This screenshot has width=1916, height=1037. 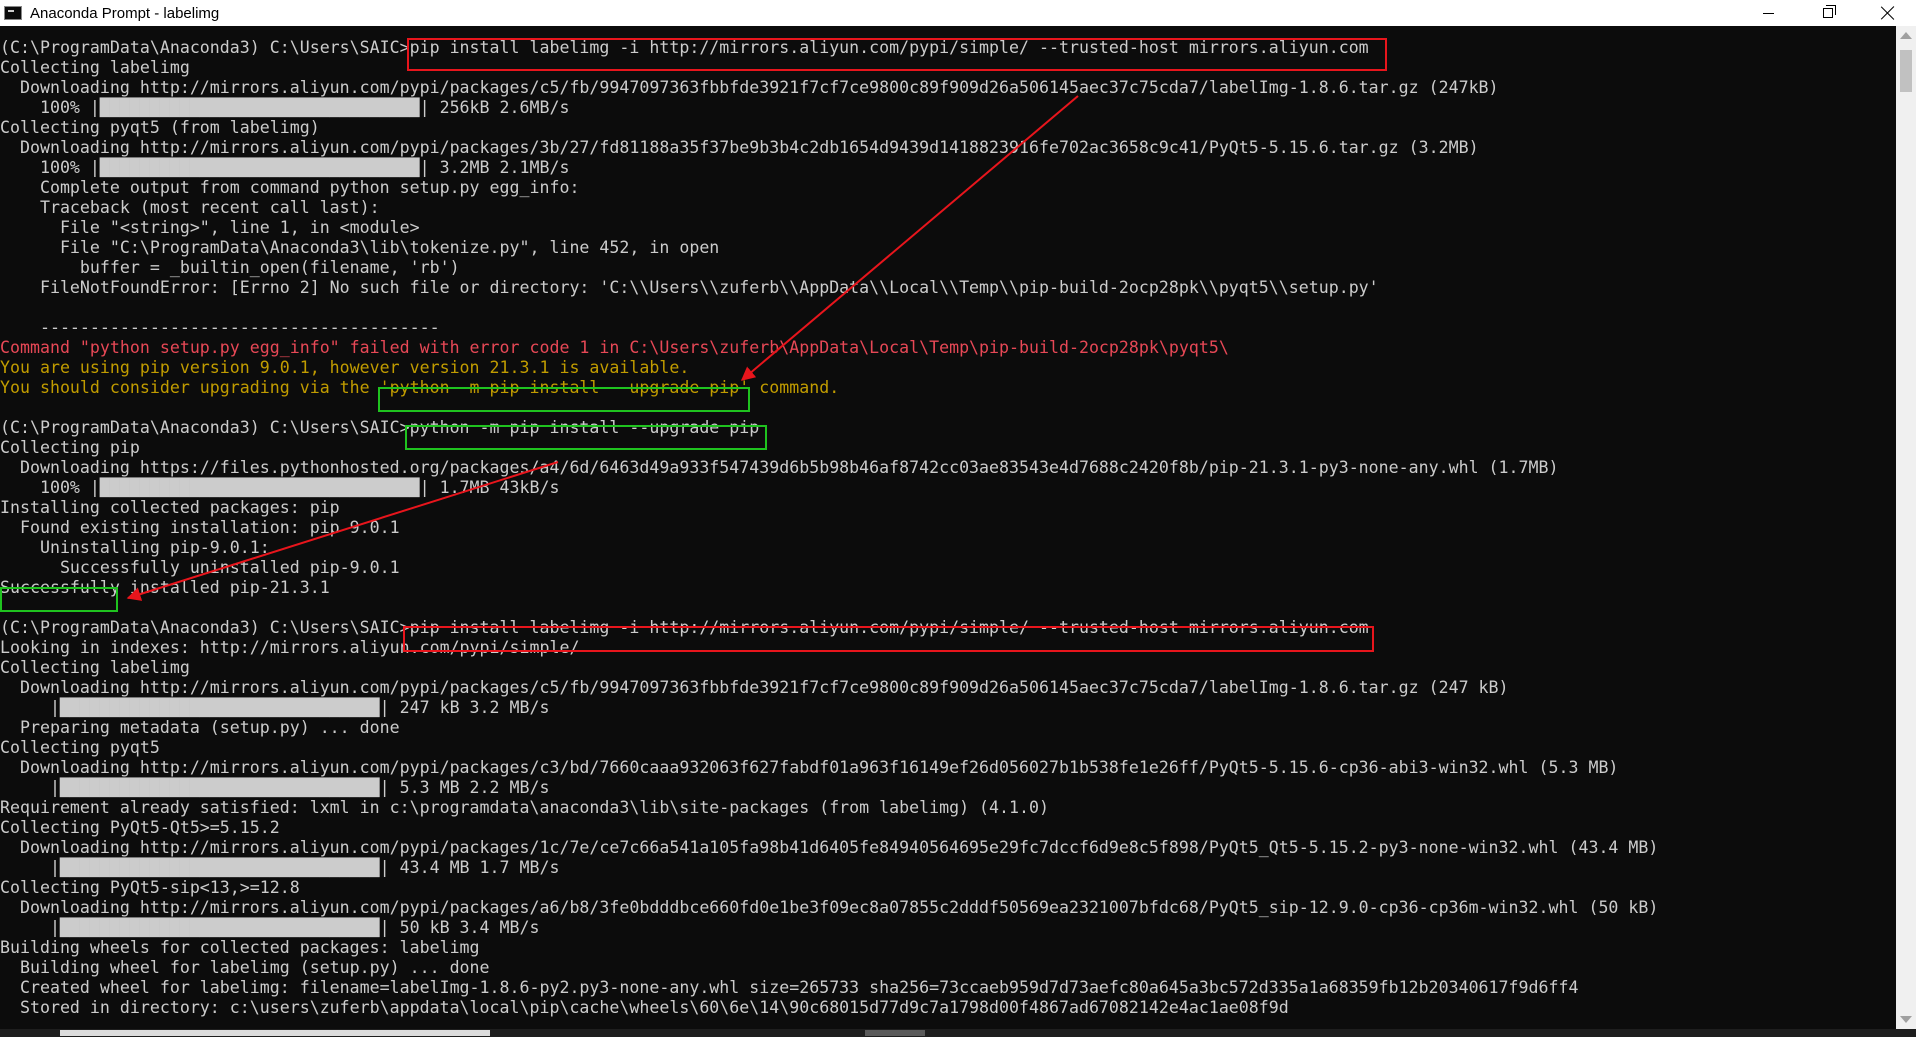 What do you see at coordinates (190, 207) in the screenshot?
I see `output-line: Traceback (most recent call last):` at bounding box center [190, 207].